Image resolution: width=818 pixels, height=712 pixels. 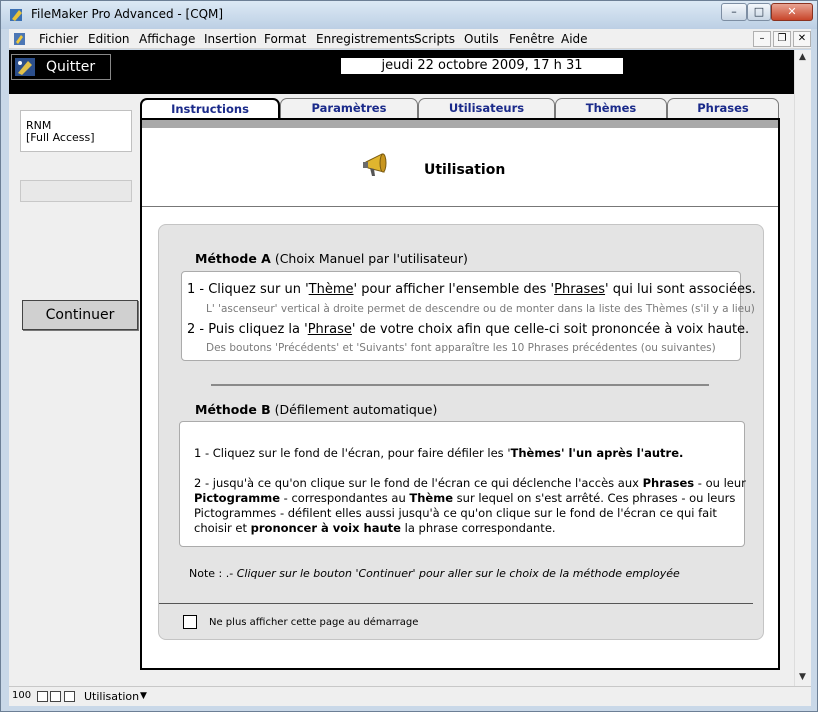 I want to click on window-close-button: ✕, so click(x=792, y=12).